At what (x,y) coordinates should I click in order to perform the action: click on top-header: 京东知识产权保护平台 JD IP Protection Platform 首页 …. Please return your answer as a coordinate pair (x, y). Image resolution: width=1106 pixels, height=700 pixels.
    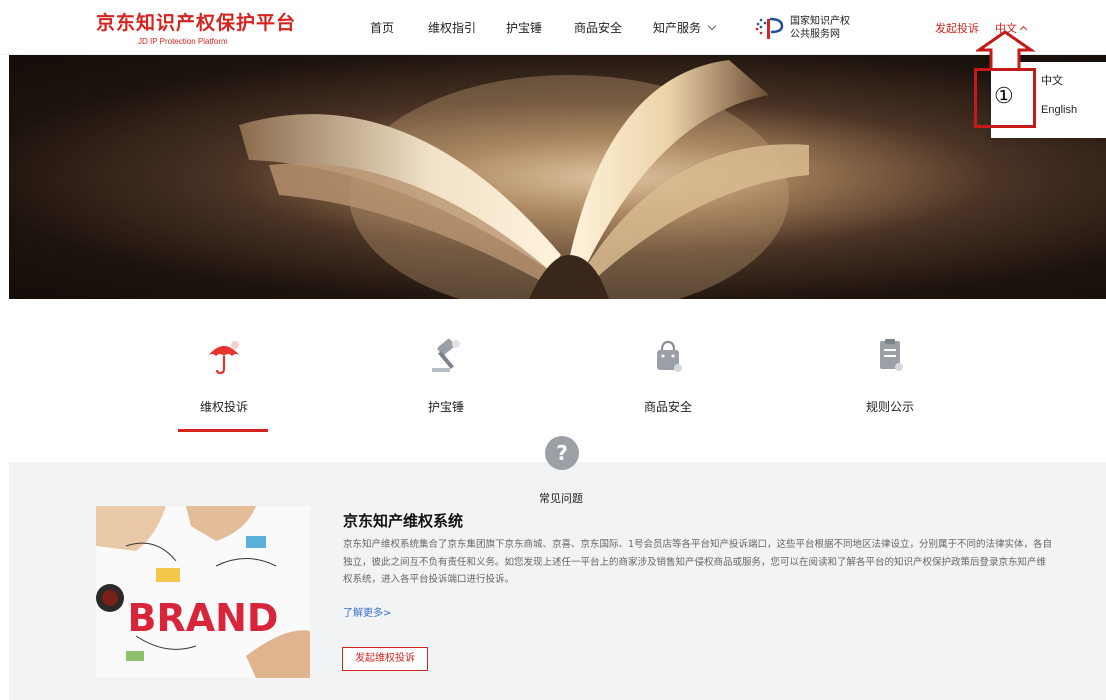
    Looking at the image, I should click on (553, 27).